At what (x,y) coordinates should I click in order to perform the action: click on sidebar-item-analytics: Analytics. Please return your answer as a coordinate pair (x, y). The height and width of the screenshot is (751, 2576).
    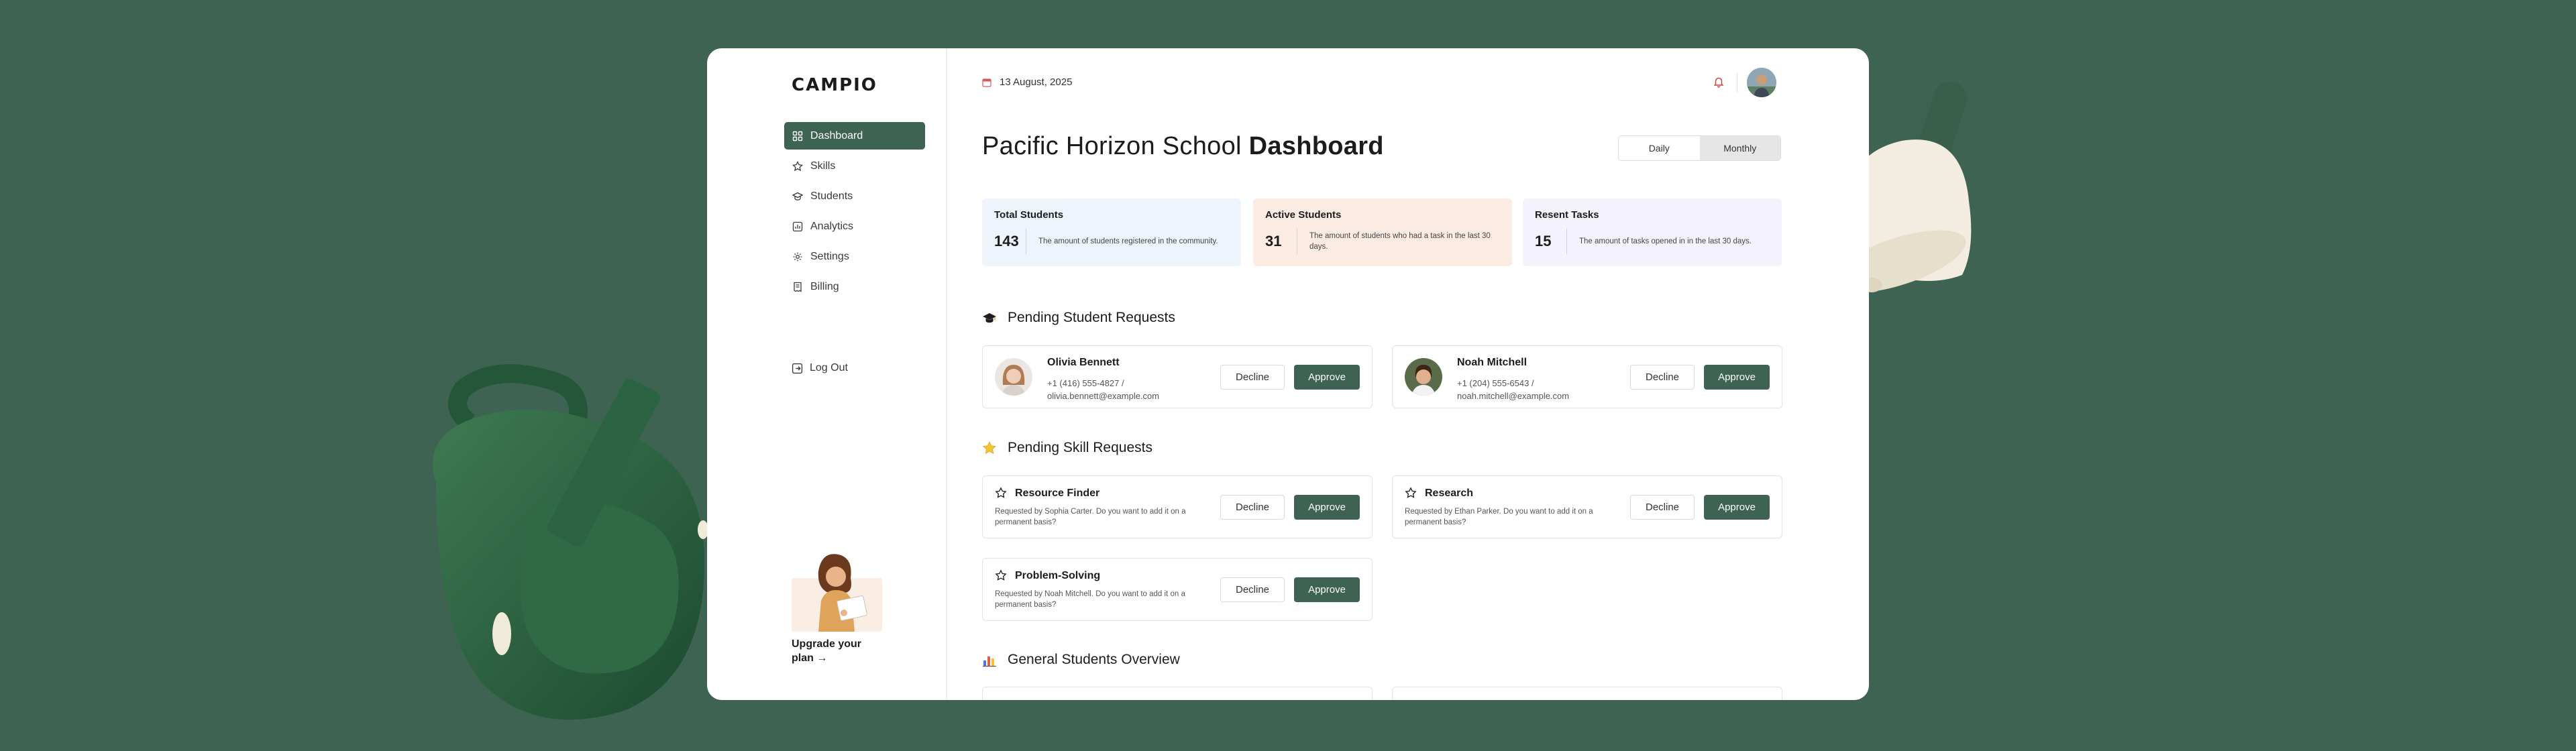
    Looking at the image, I should click on (854, 226).